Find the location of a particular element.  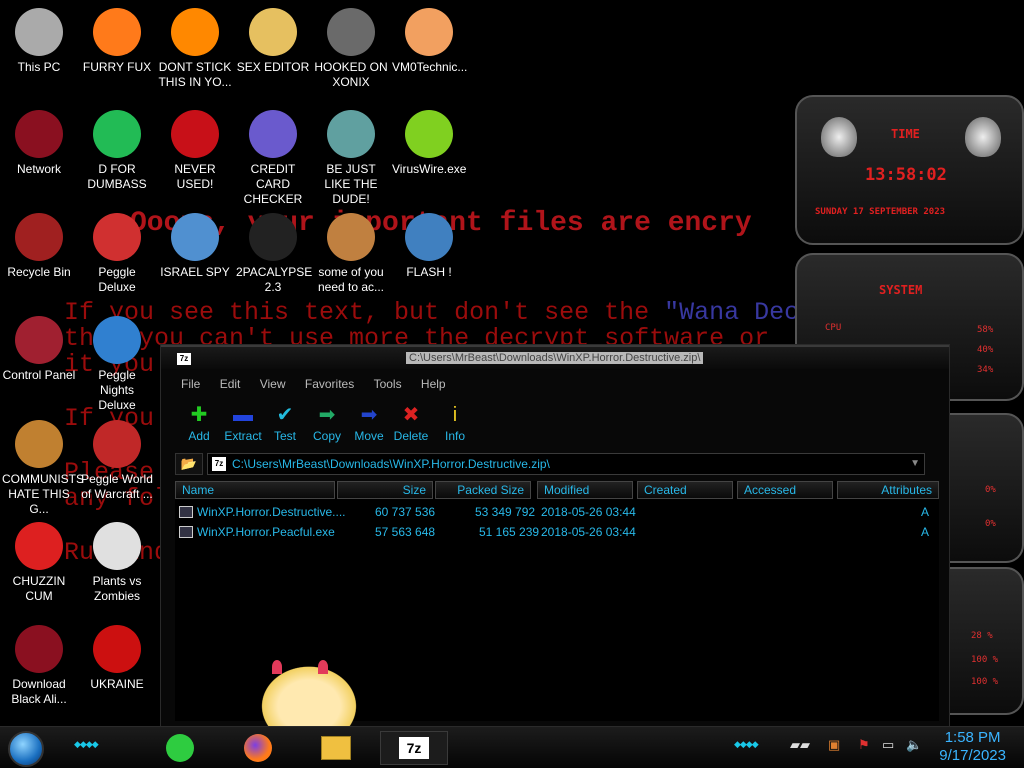

menu-tools: Tools is located at coordinates (388, 384).